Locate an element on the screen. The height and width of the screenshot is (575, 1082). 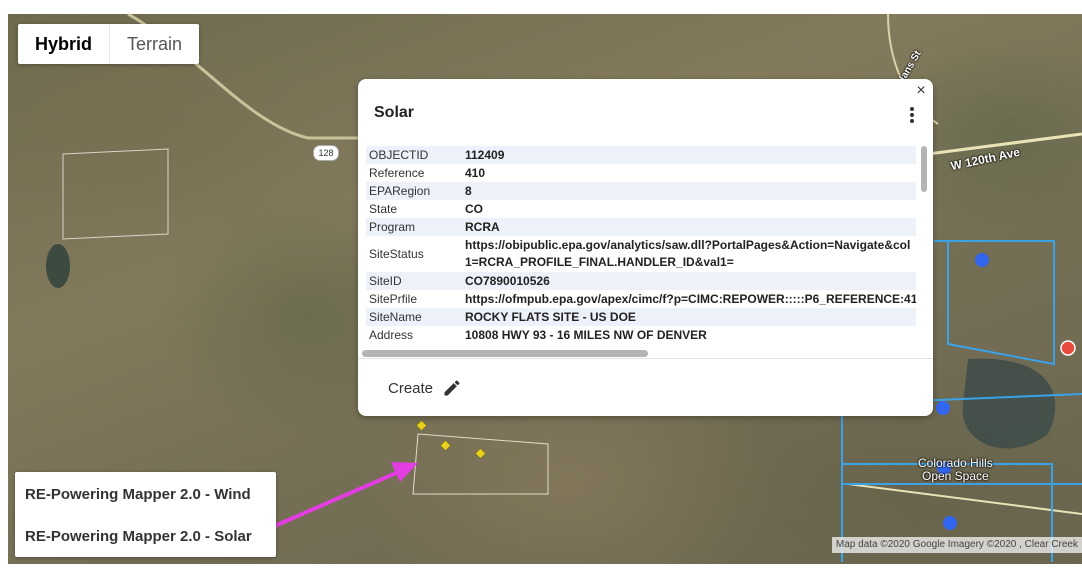
site-boundary is located at coordinates (994, 303).